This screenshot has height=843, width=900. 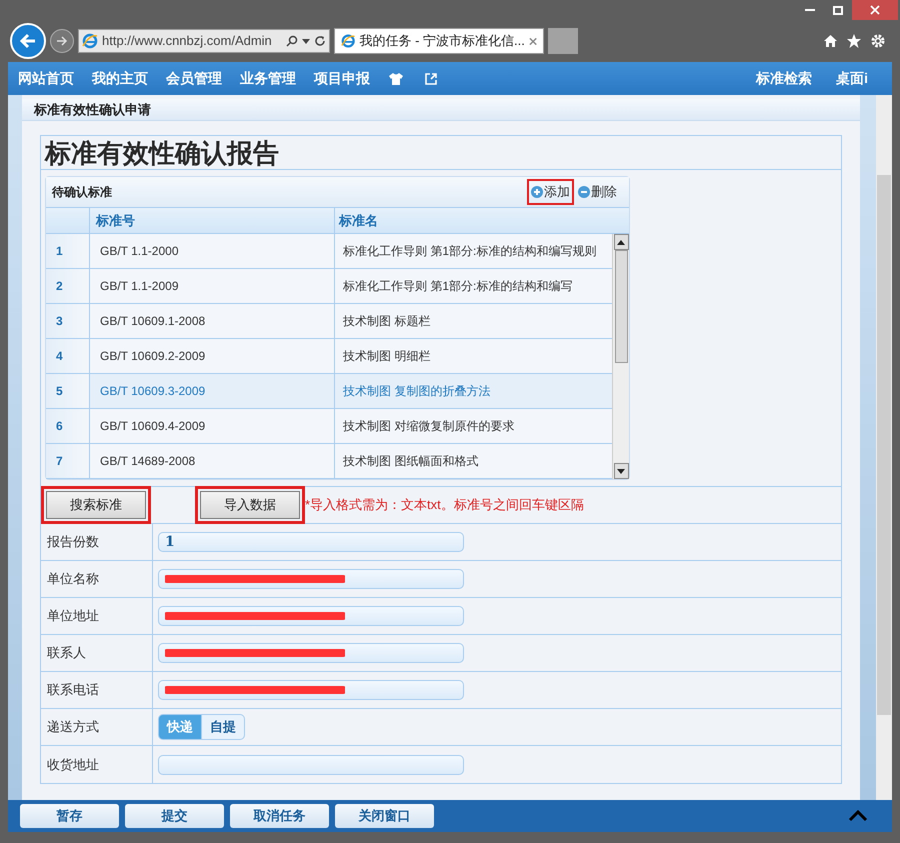 I want to click on row-number: 2, so click(x=68, y=286).